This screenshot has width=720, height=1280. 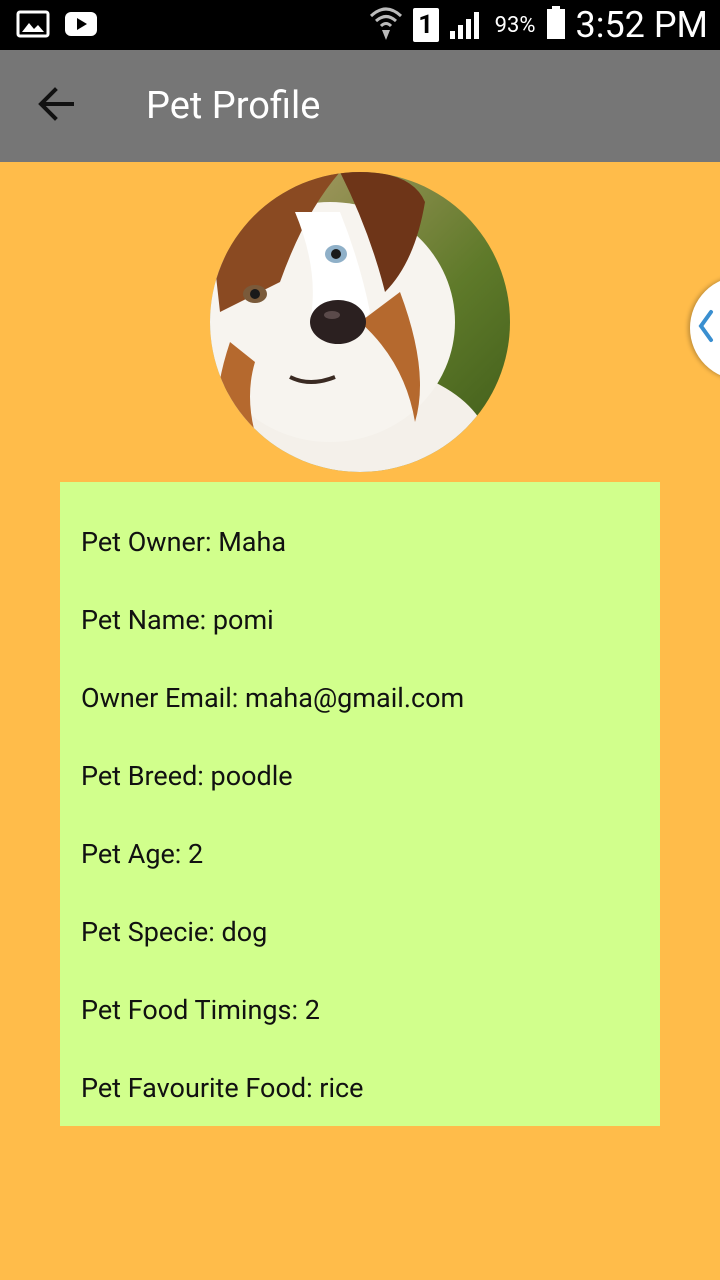 I want to click on app-toolbar: Pet Profile, so click(x=360, y=106).